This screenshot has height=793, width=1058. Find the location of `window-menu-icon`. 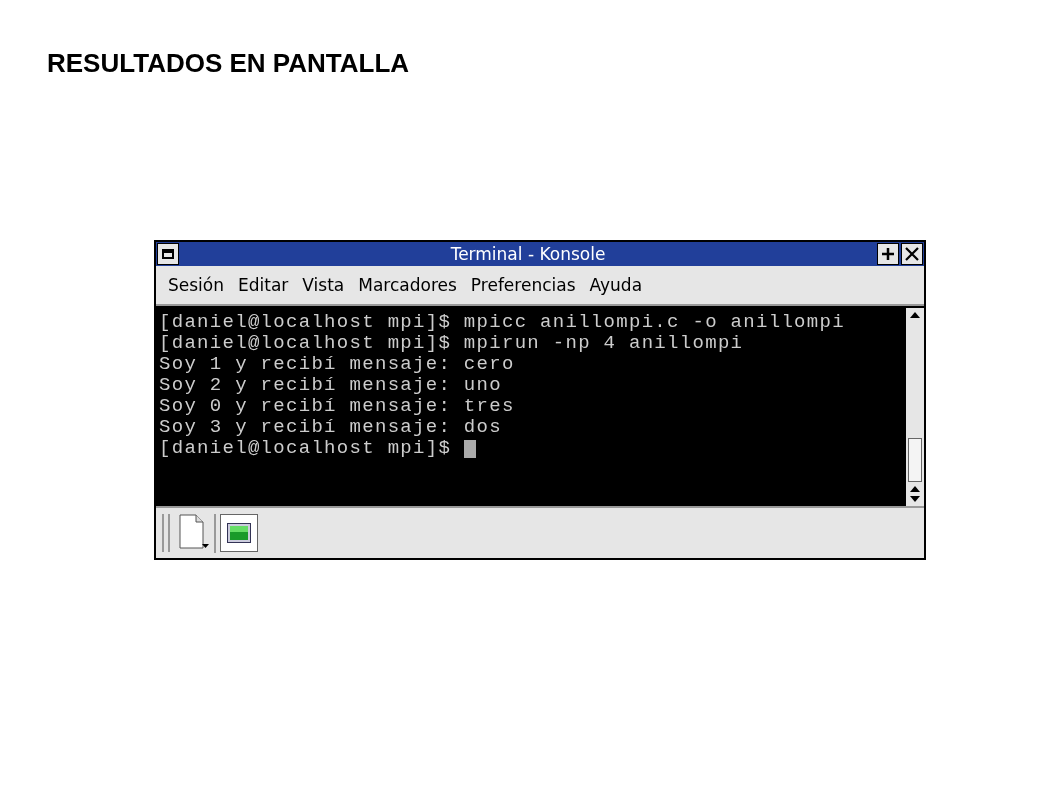

window-menu-icon is located at coordinates (168, 254).